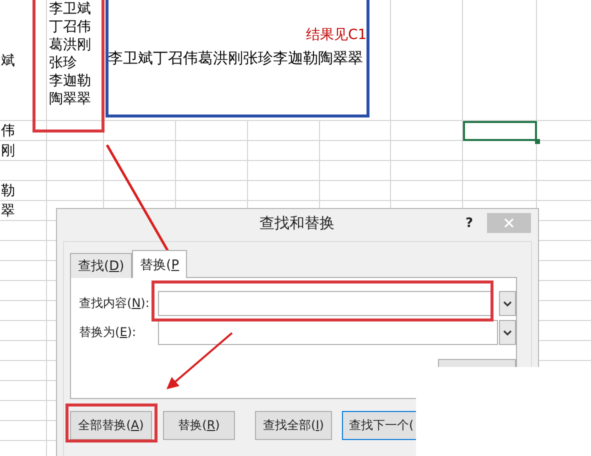 This screenshot has width=591, height=456. Describe the element at coordinates (379, 425) in the screenshot. I see `dialog-button: 查找下一个(` at that location.